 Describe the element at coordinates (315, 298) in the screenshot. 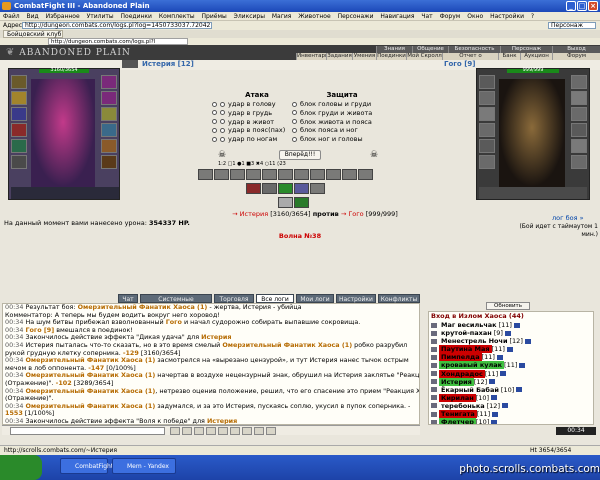

I see `tab-my-logs: Мои логи` at that location.